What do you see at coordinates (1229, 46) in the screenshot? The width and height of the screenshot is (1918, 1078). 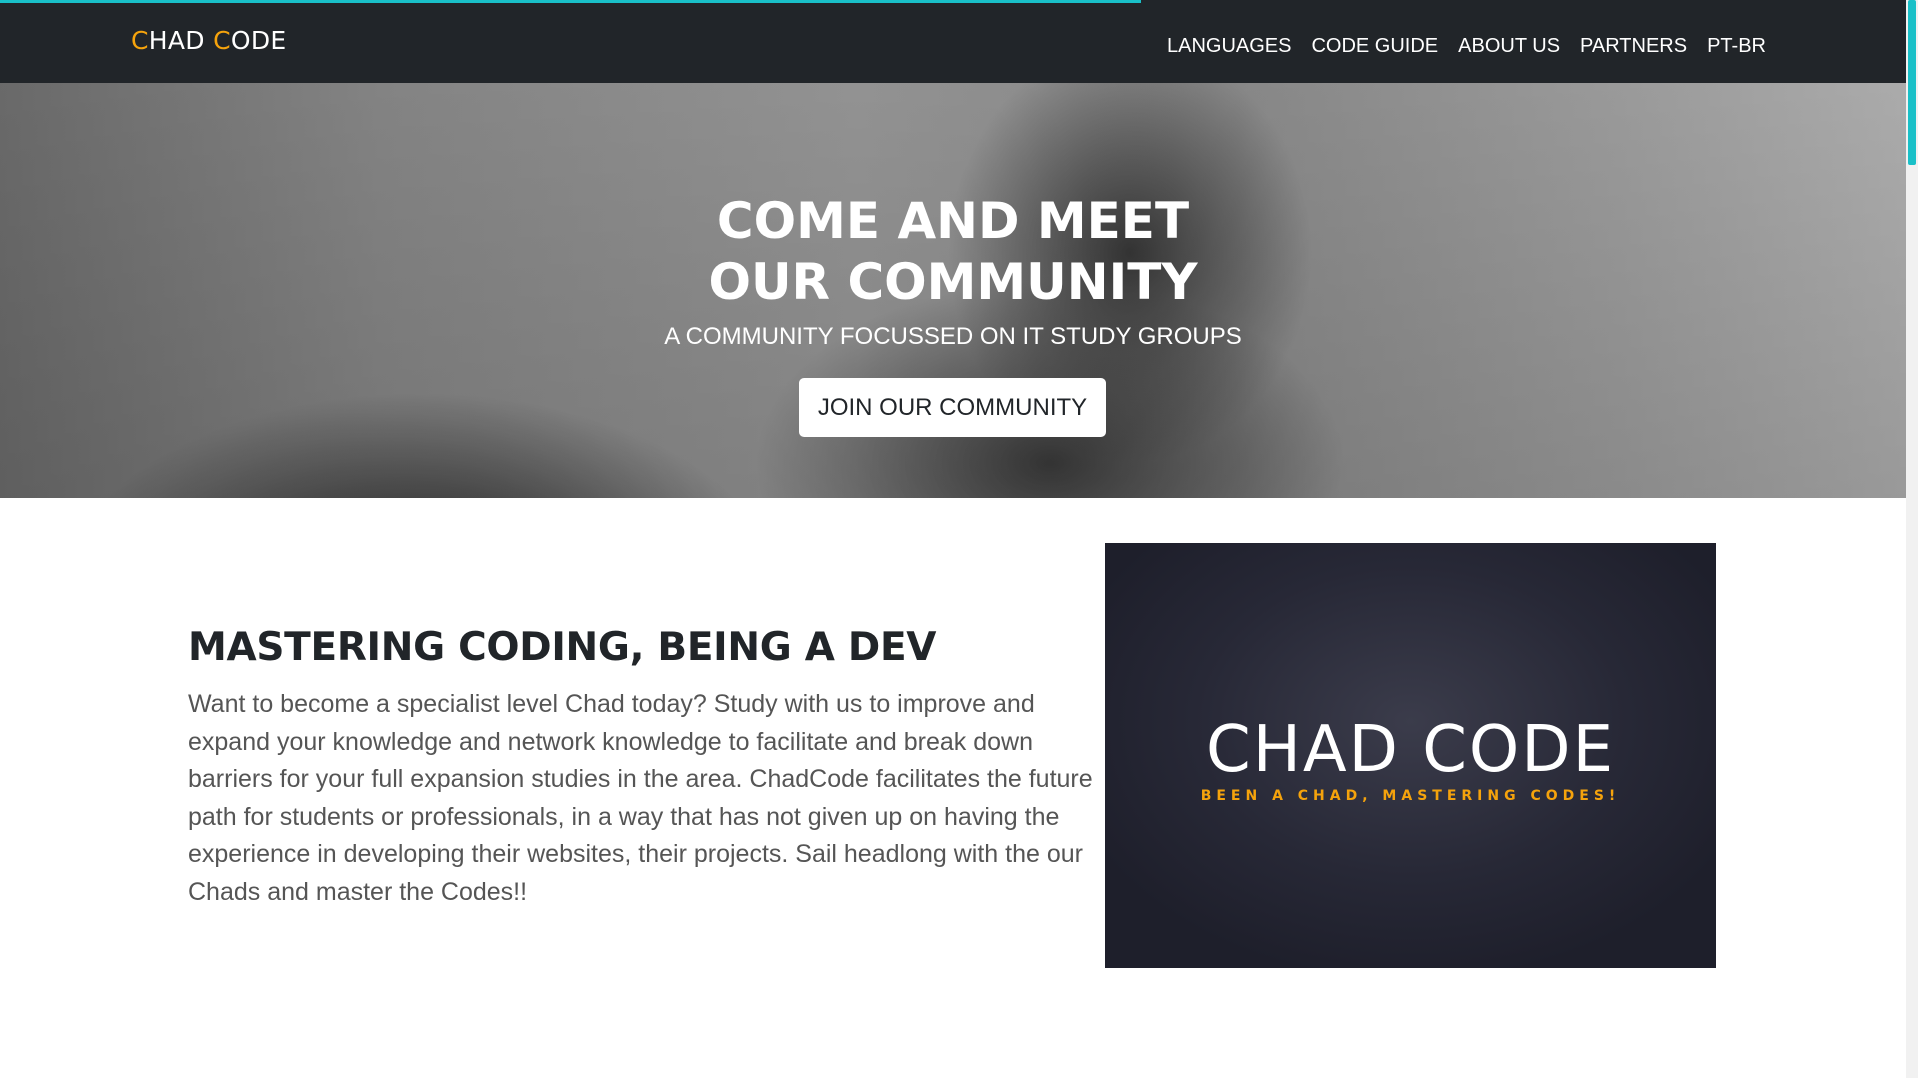 I see `nav-link-languages: LANGUAGES` at bounding box center [1229, 46].